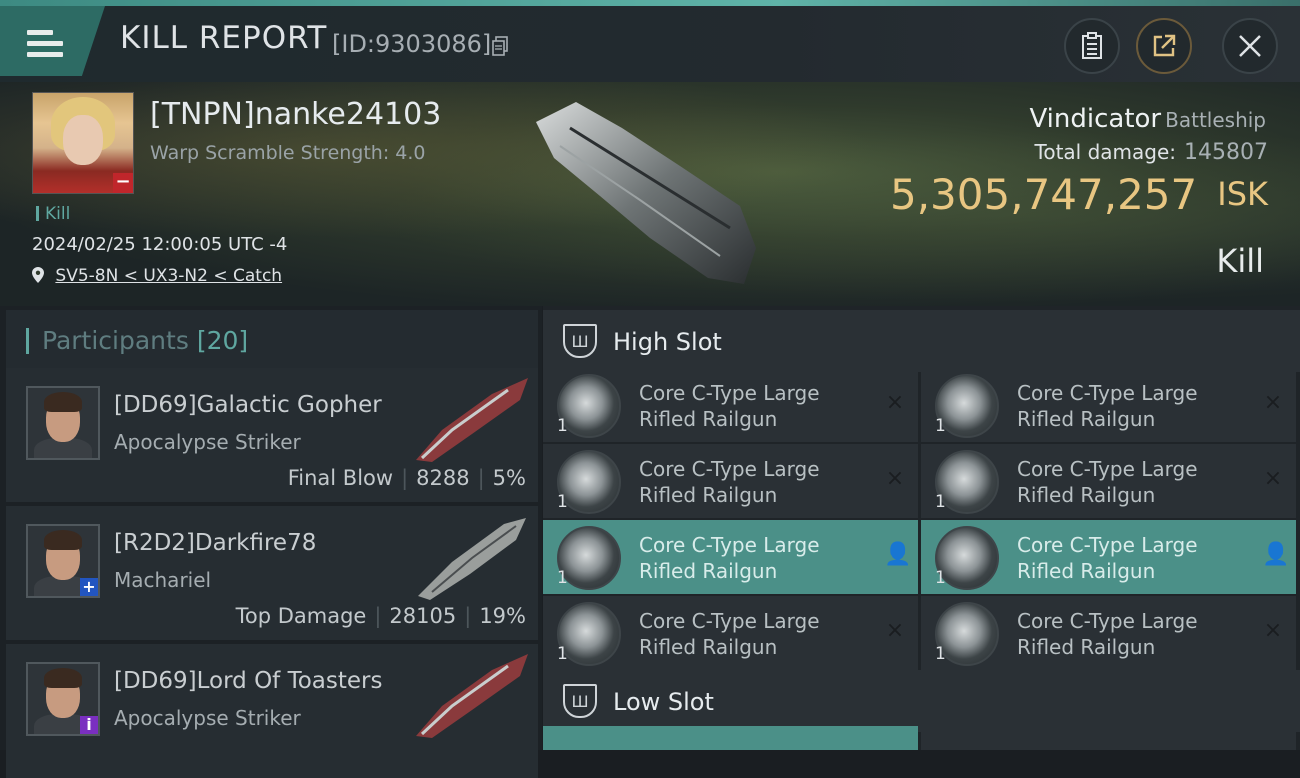  What do you see at coordinates (288, 153) in the screenshot?
I see `warp-scramble: Warp Scramble Strength: 4.0` at bounding box center [288, 153].